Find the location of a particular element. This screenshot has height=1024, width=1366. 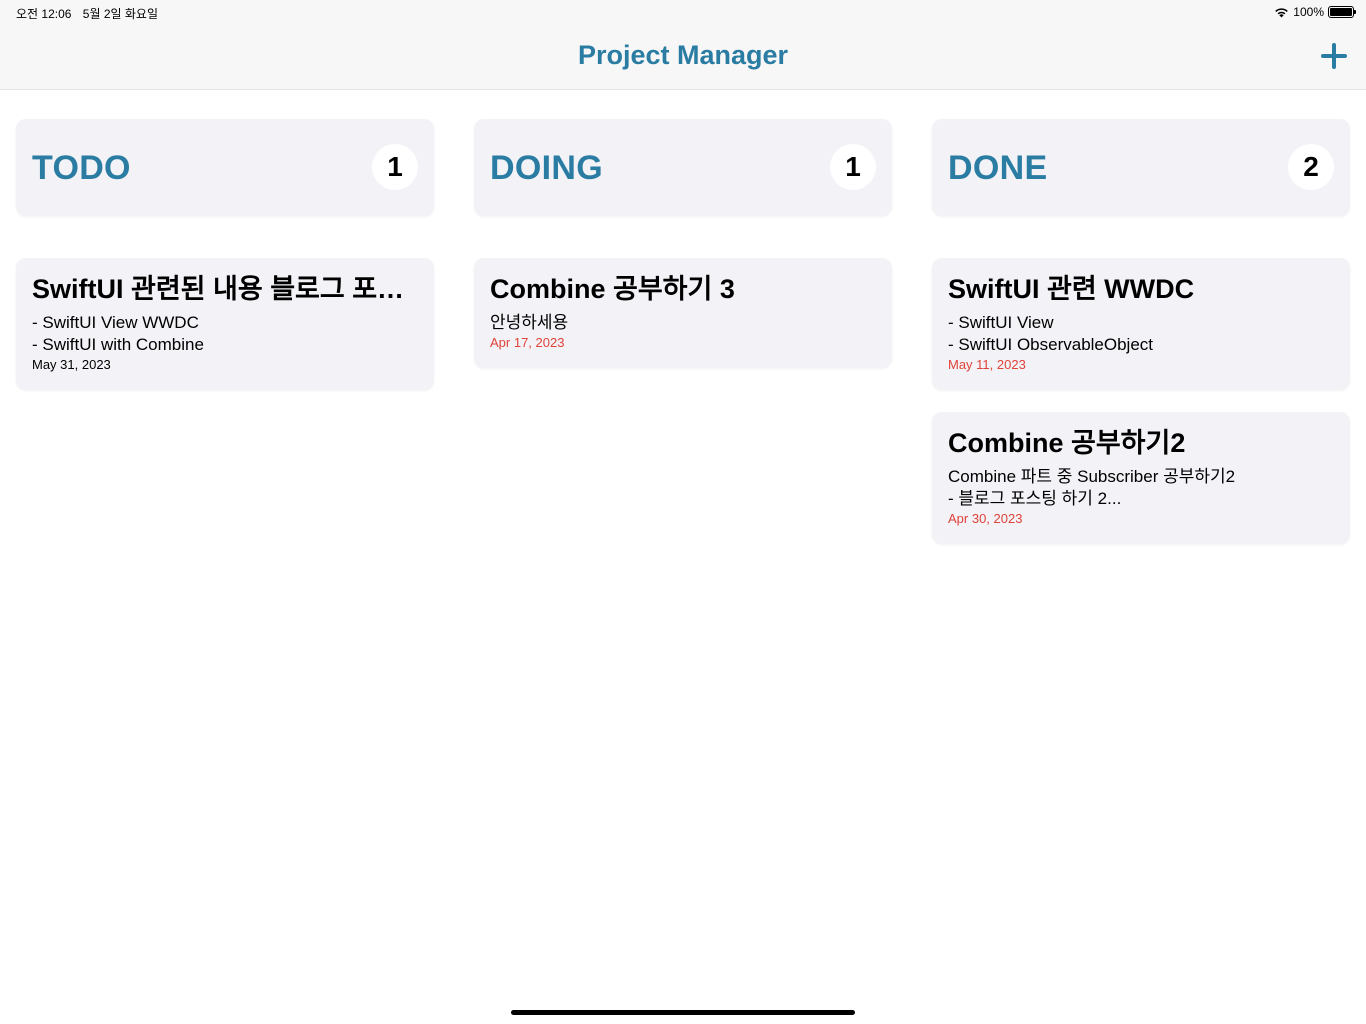

home-indicator is located at coordinates (683, 1012).